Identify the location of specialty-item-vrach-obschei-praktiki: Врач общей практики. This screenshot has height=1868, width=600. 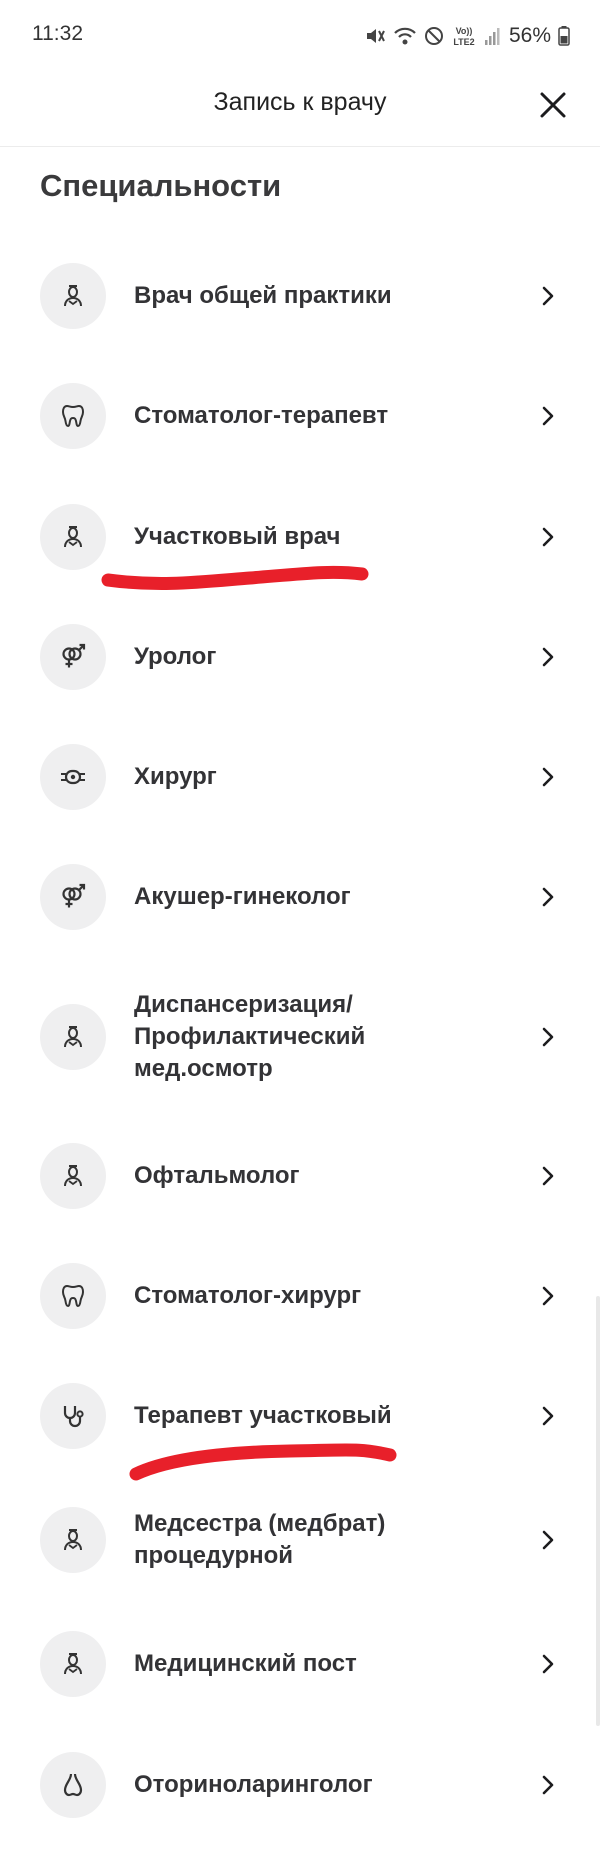
(300, 296).